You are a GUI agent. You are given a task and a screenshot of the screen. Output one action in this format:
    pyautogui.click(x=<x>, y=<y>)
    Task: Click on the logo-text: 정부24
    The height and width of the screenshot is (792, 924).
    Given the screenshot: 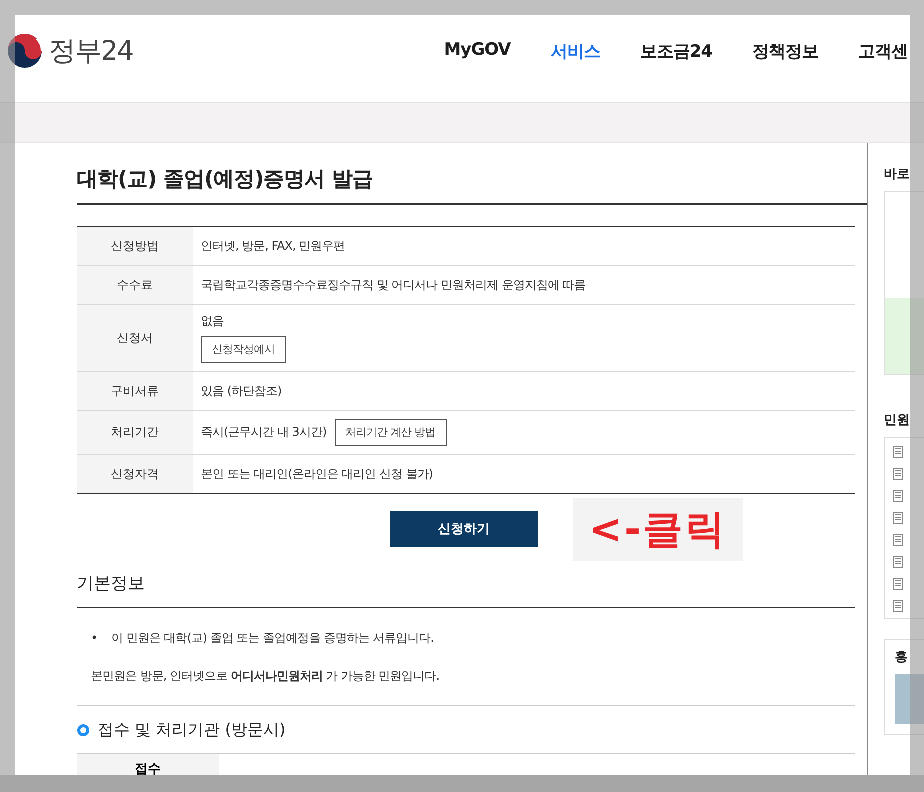 What is the action you would take?
    pyautogui.click(x=91, y=51)
    